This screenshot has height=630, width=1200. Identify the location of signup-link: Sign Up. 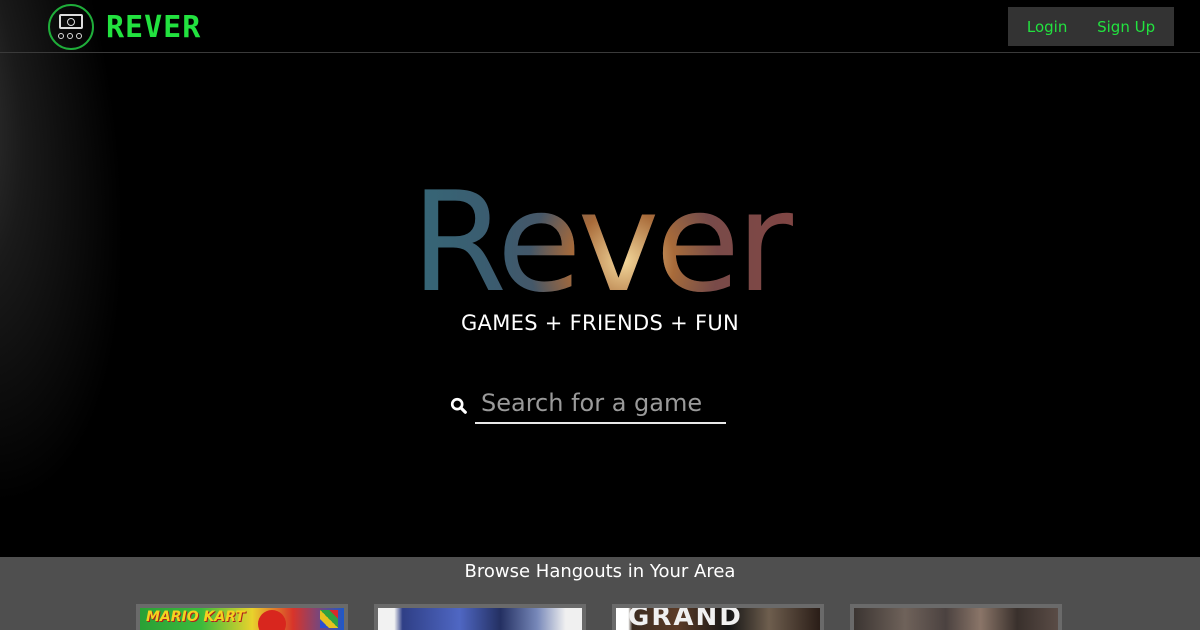
(1126, 27).